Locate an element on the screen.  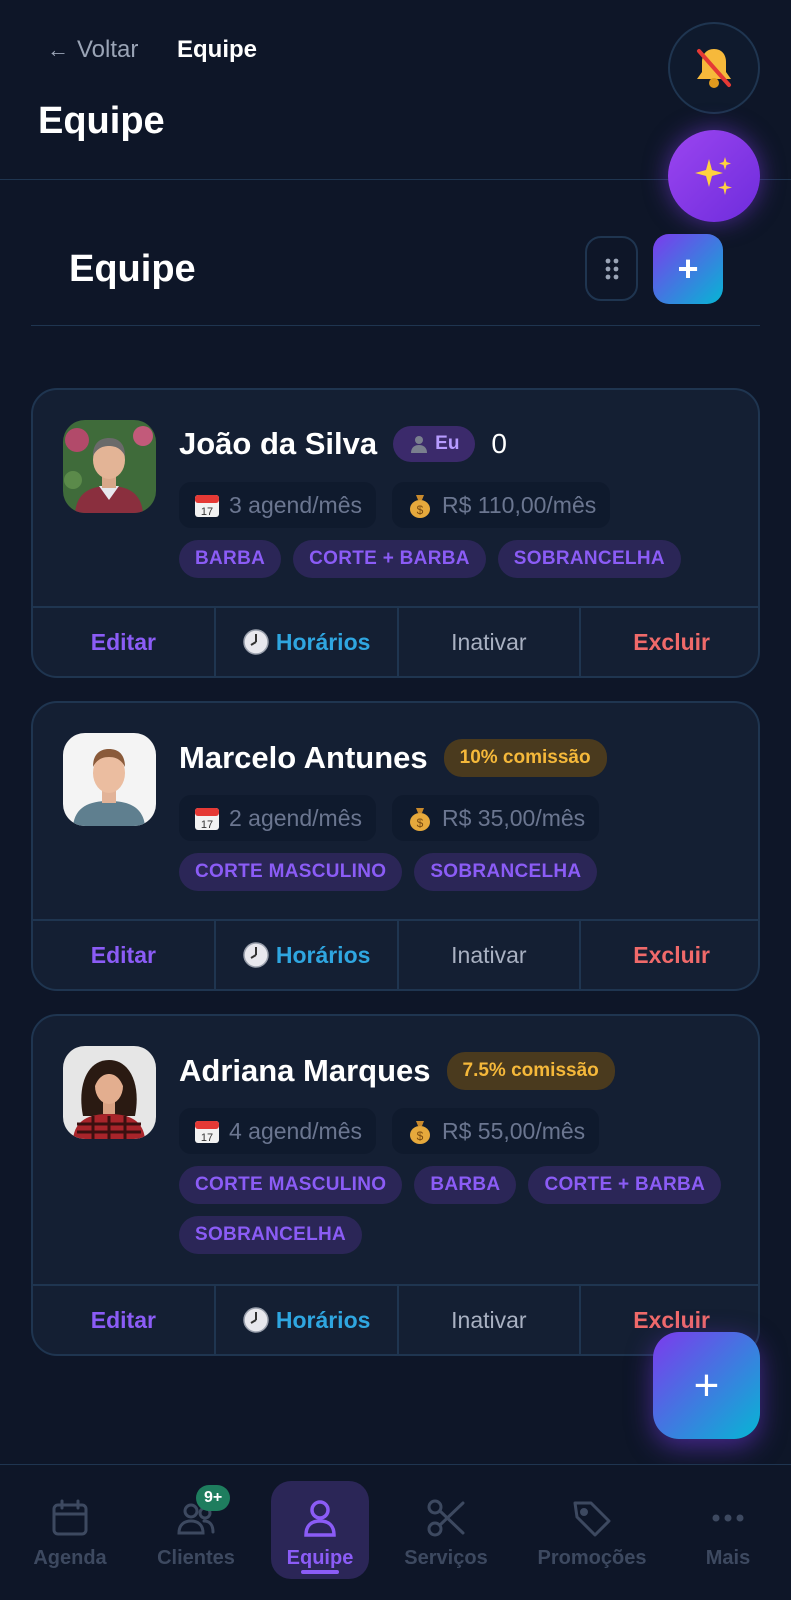
member-name-row: João da Silva Eu 0 is located at coordinates (343, 444).